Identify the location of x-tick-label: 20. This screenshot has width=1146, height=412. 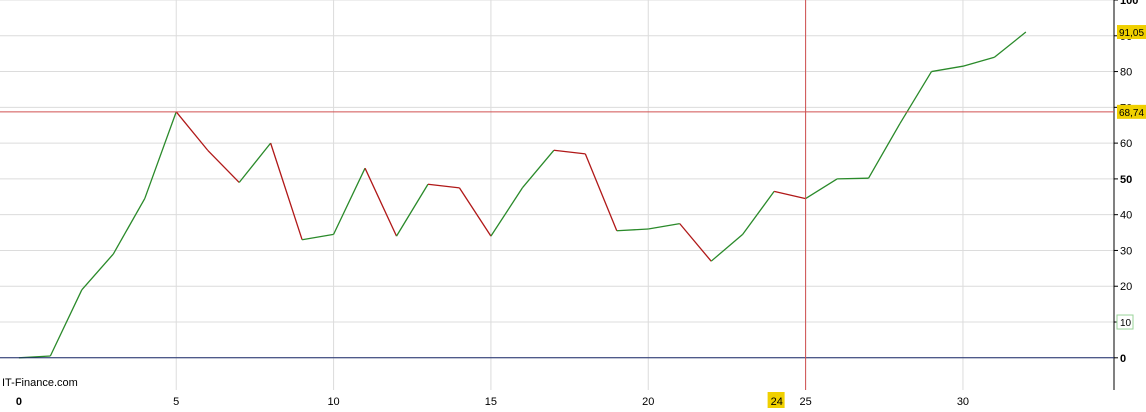
(648, 402).